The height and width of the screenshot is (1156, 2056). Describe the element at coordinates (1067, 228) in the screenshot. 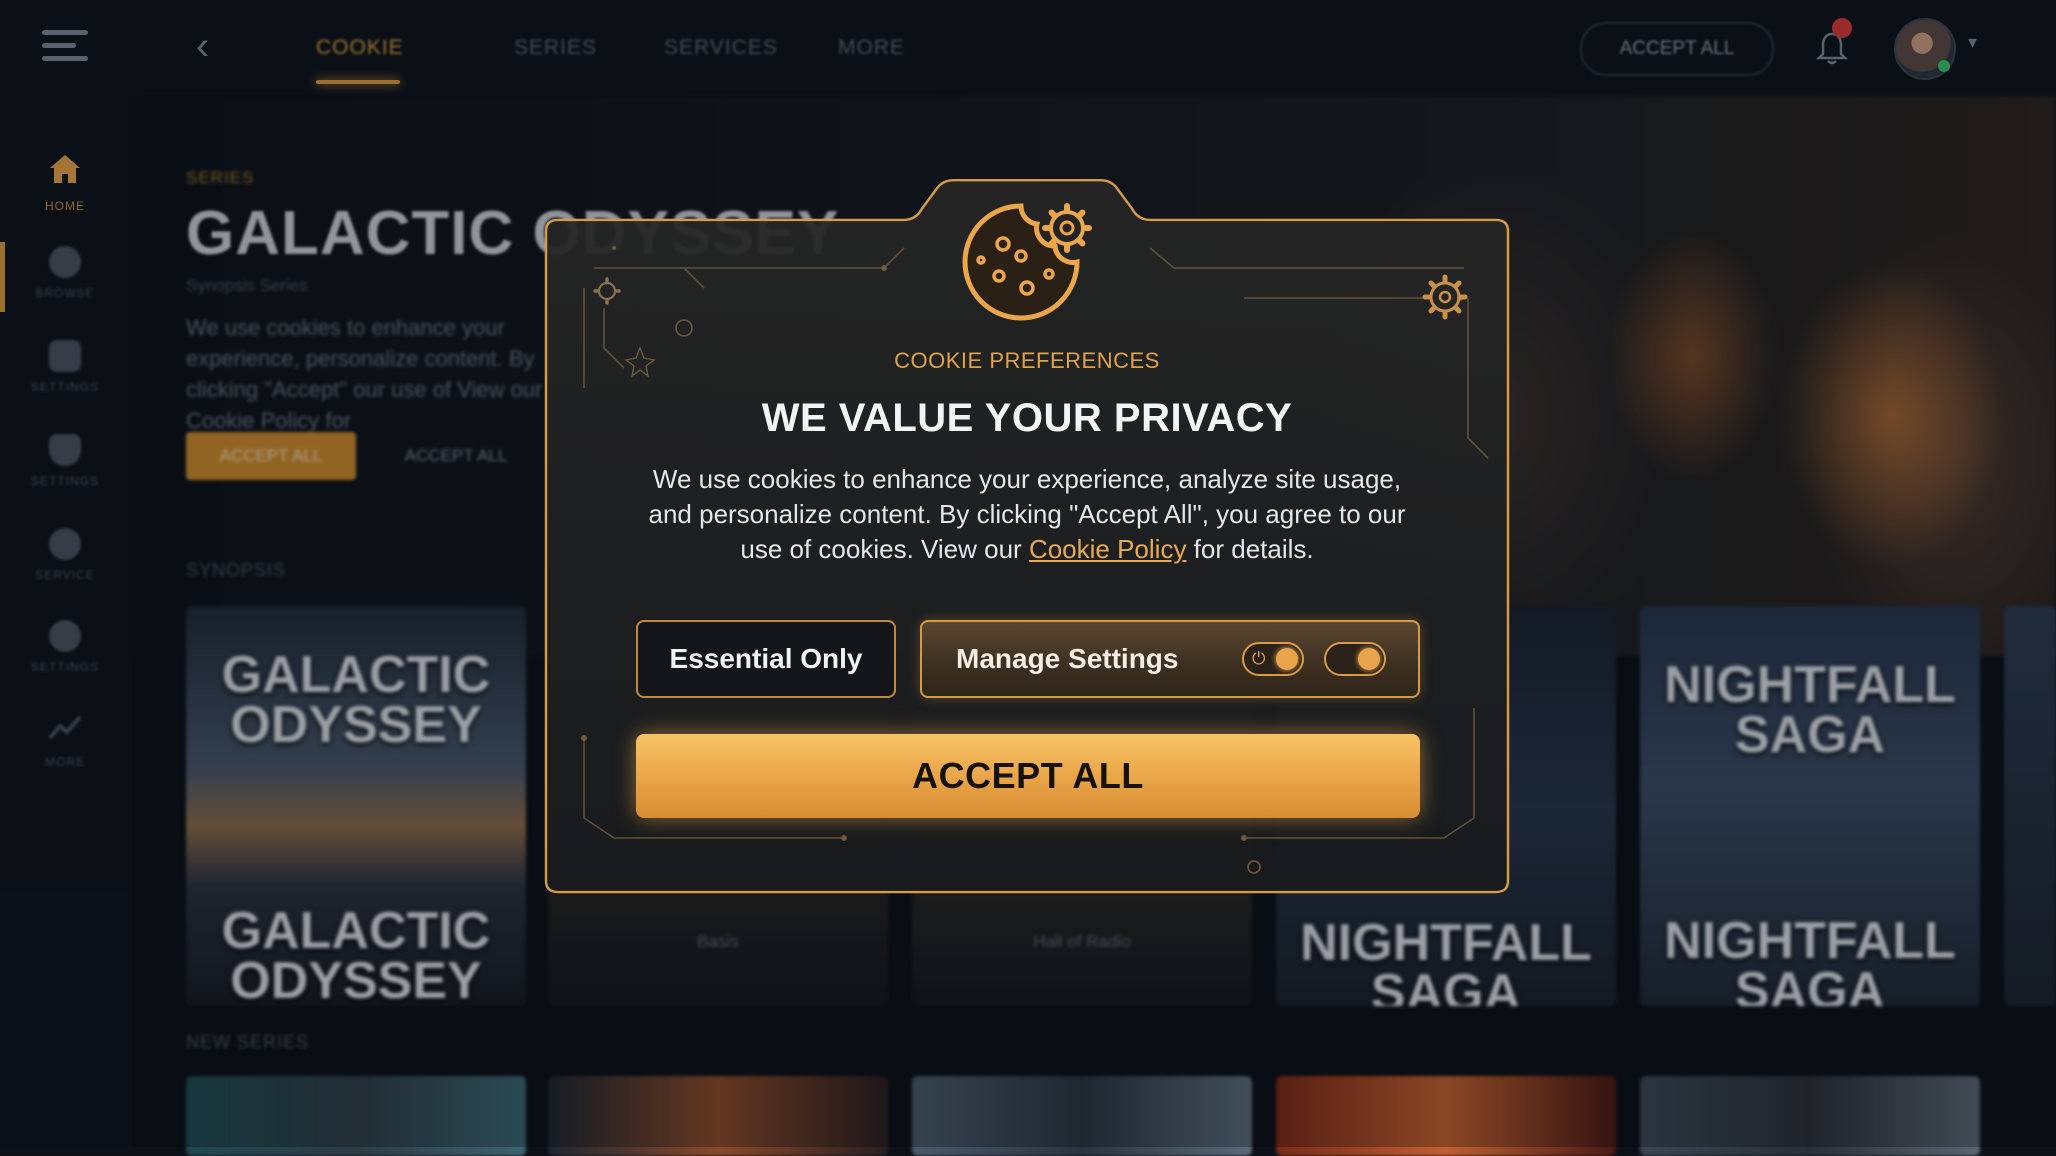

I see `cookie-gear` at that location.